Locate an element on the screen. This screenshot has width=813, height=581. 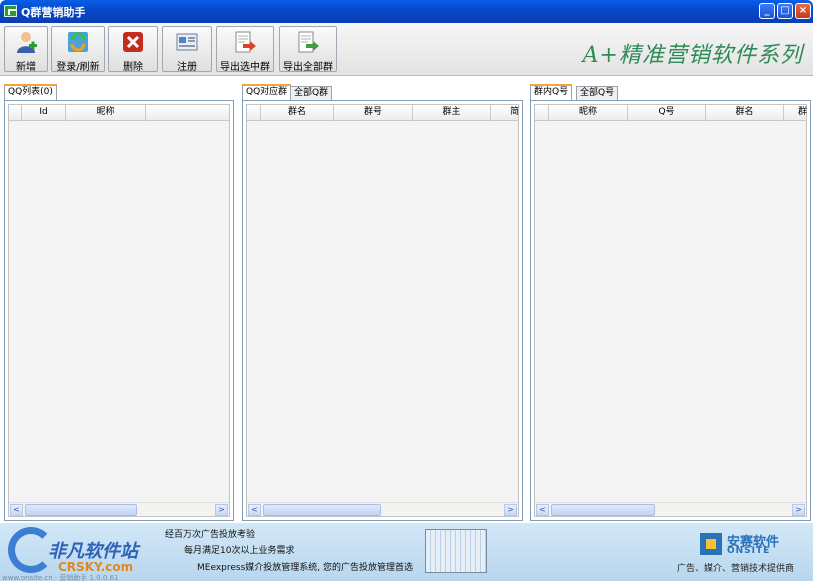
register-icon is located at coordinates (187, 42).